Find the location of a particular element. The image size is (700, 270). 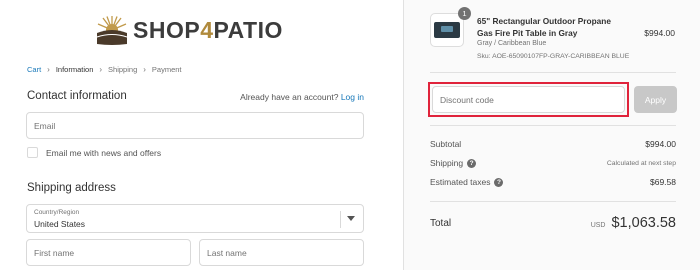

shipping-address-heading: Shipping address is located at coordinates (71, 188).